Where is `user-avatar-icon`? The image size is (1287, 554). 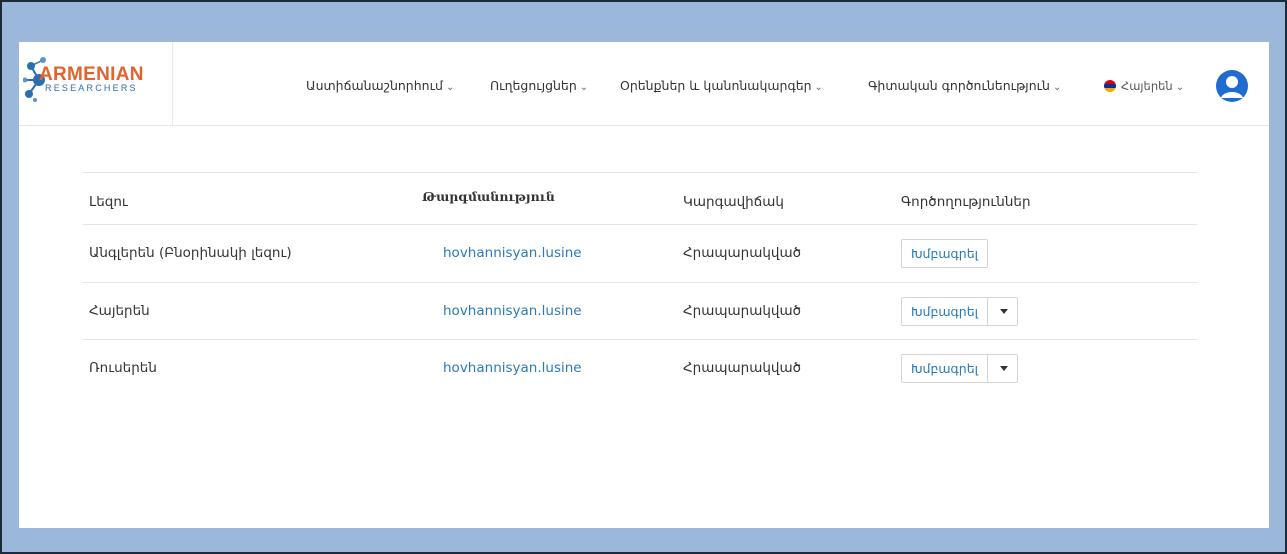
user-avatar-icon is located at coordinates (1232, 86).